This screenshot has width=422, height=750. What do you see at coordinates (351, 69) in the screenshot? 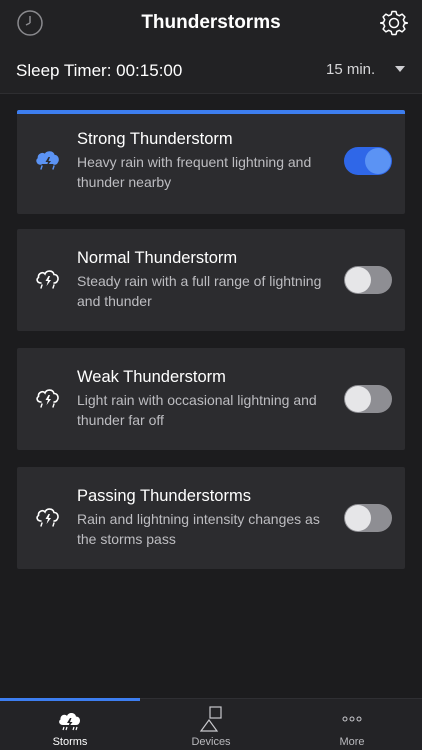
I see `sleep-timer-value: 15 min.` at bounding box center [351, 69].